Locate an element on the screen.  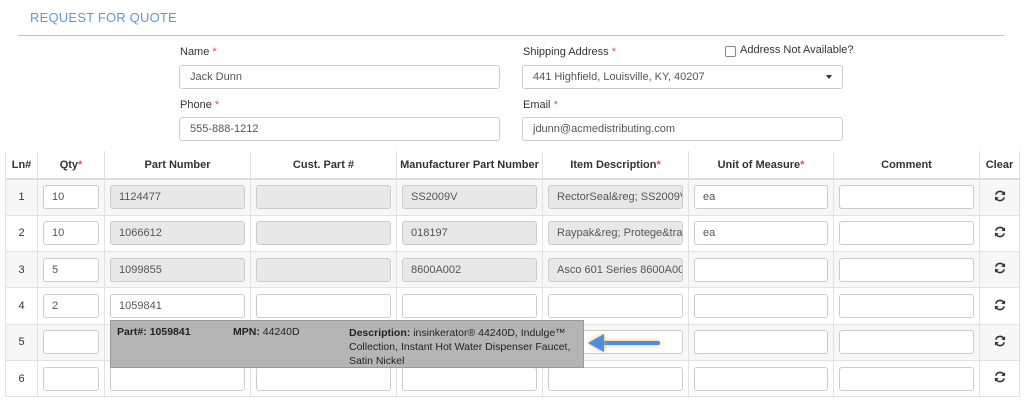
tooltip-mpn-label: MPN: is located at coordinates (246, 332).